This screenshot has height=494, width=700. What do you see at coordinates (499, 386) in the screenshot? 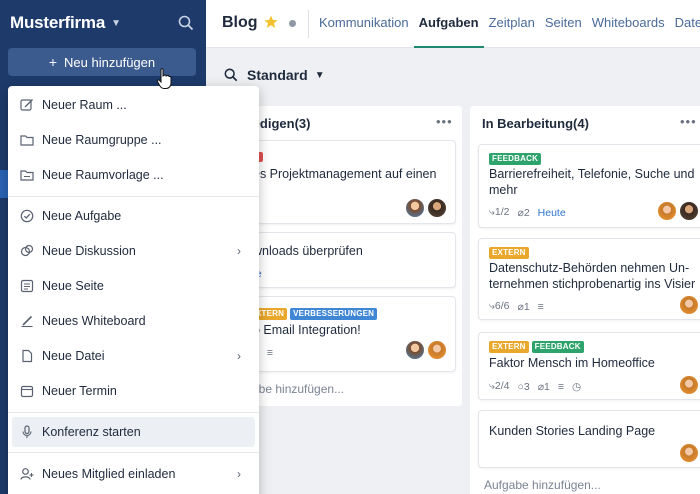
I see `subtasks-icon: ⤷2/4` at bounding box center [499, 386].